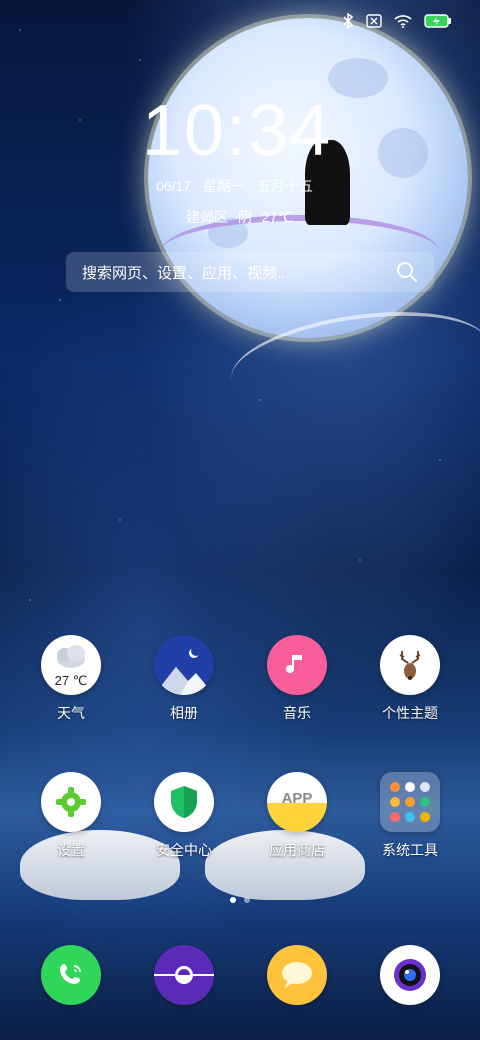 The width and height of the screenshot is (480, 1040). Describe the element at coordinates (348, 21) in the screenshot. I see `bluetooth-icon` at that location.